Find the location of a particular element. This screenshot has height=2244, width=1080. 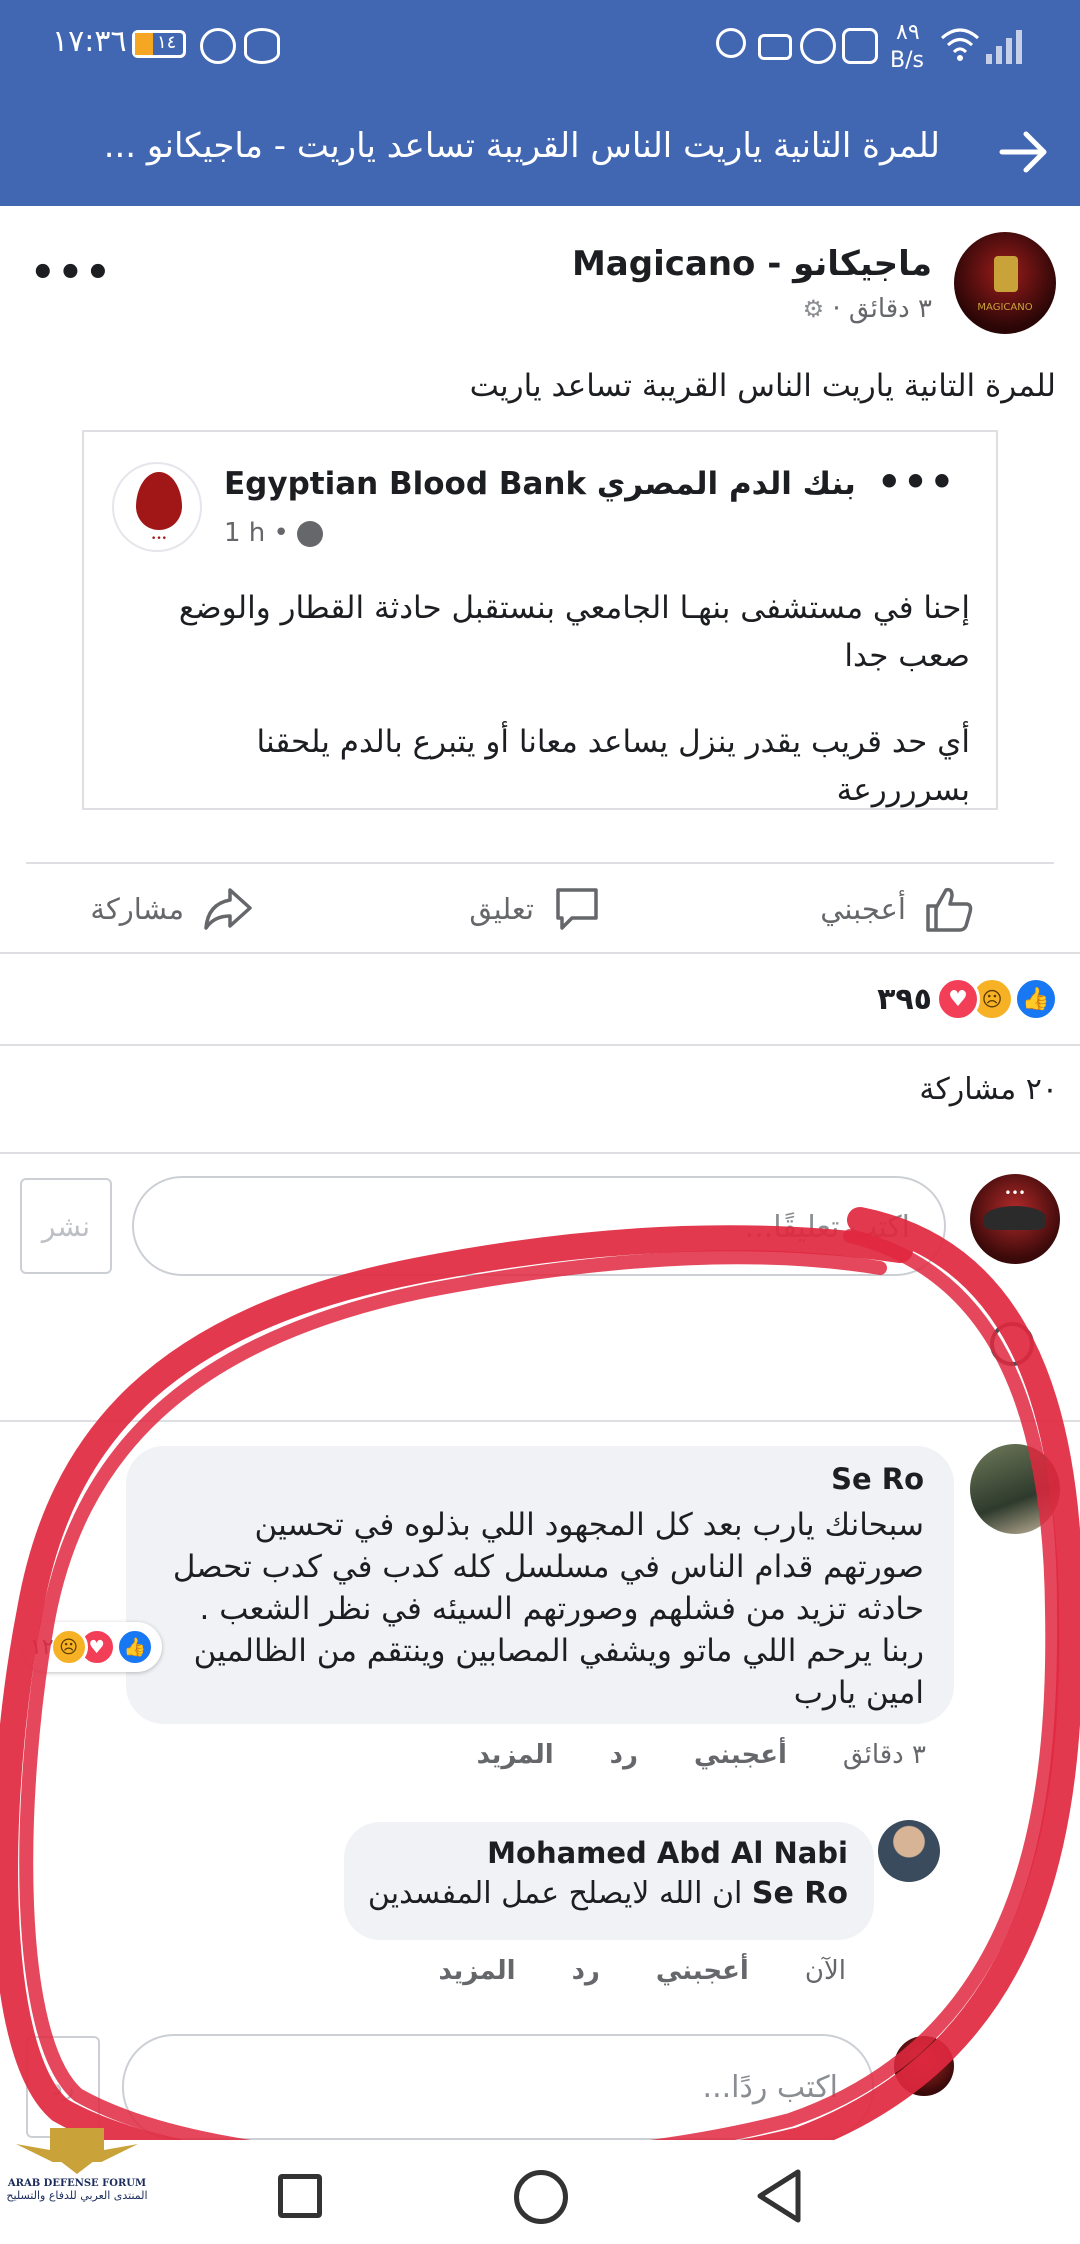

post-more-button: ••• is located at coordinates (71, 273).